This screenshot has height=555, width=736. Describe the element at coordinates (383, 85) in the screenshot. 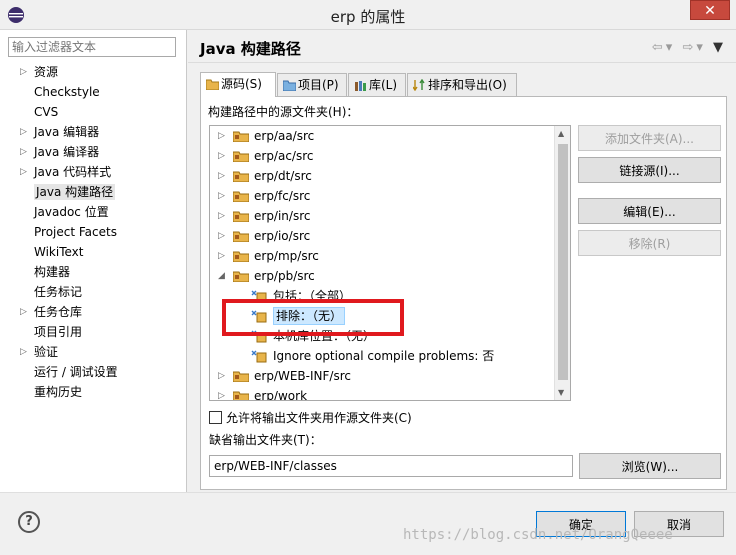

I see `tab-label: 库(L)` at that location.